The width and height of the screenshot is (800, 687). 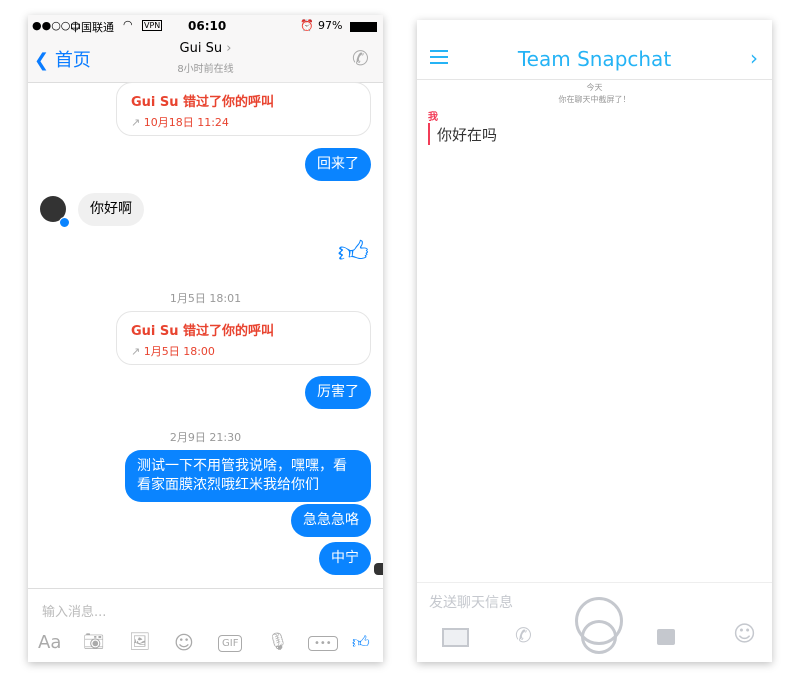 I want to click on camera-icon: 📷︎, so click(x=94, y=642).